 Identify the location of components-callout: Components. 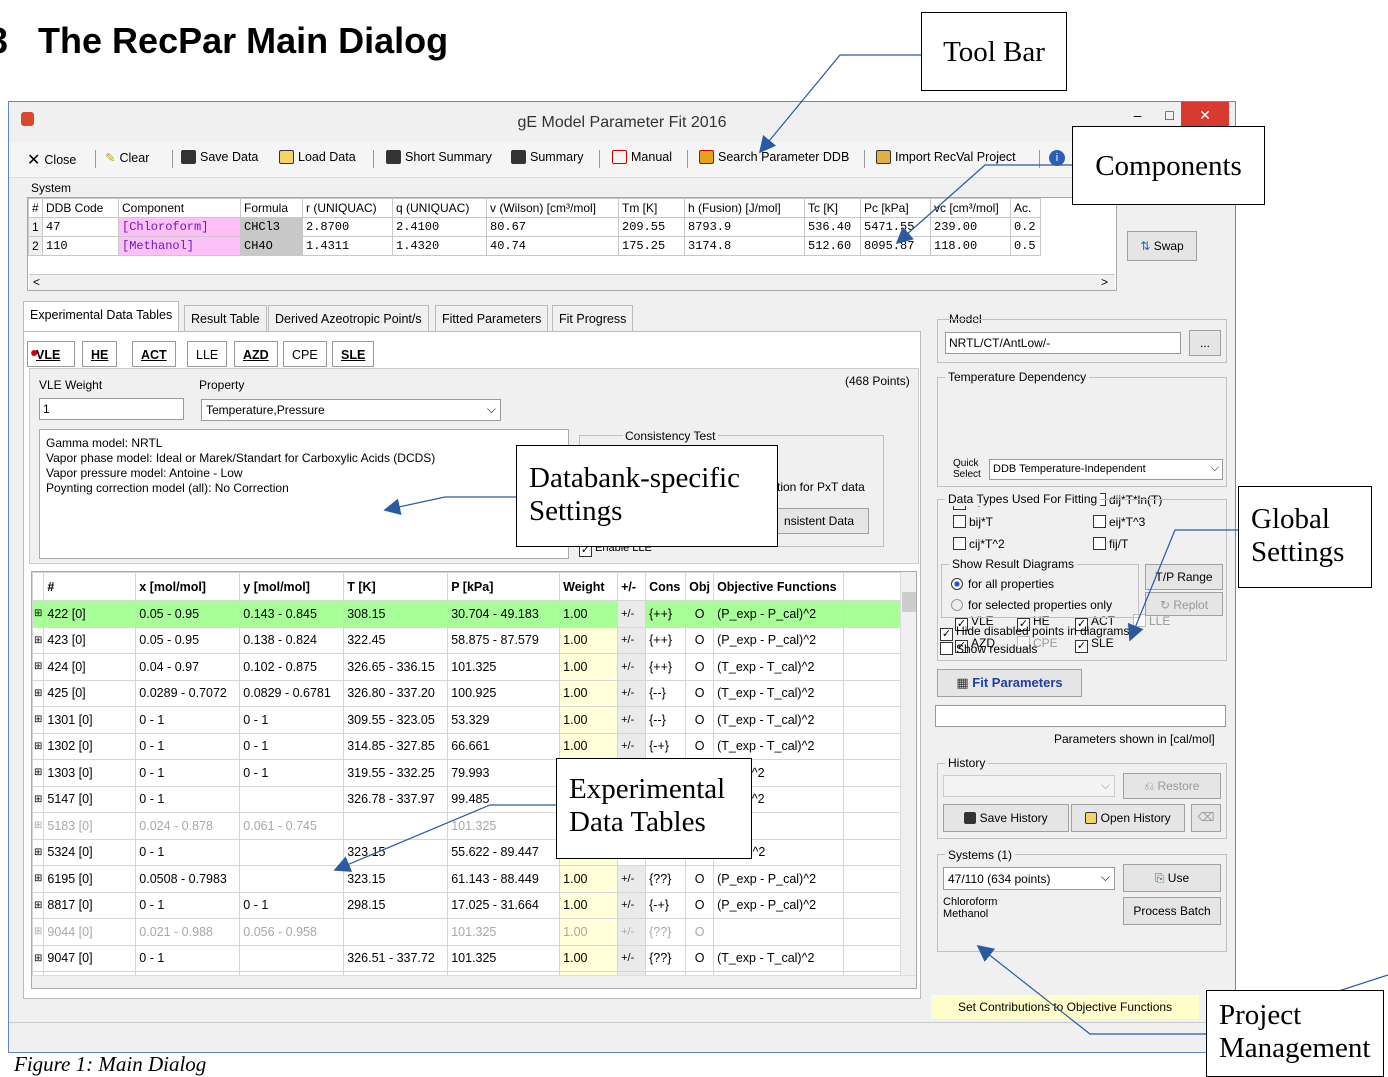
(1168, 165).